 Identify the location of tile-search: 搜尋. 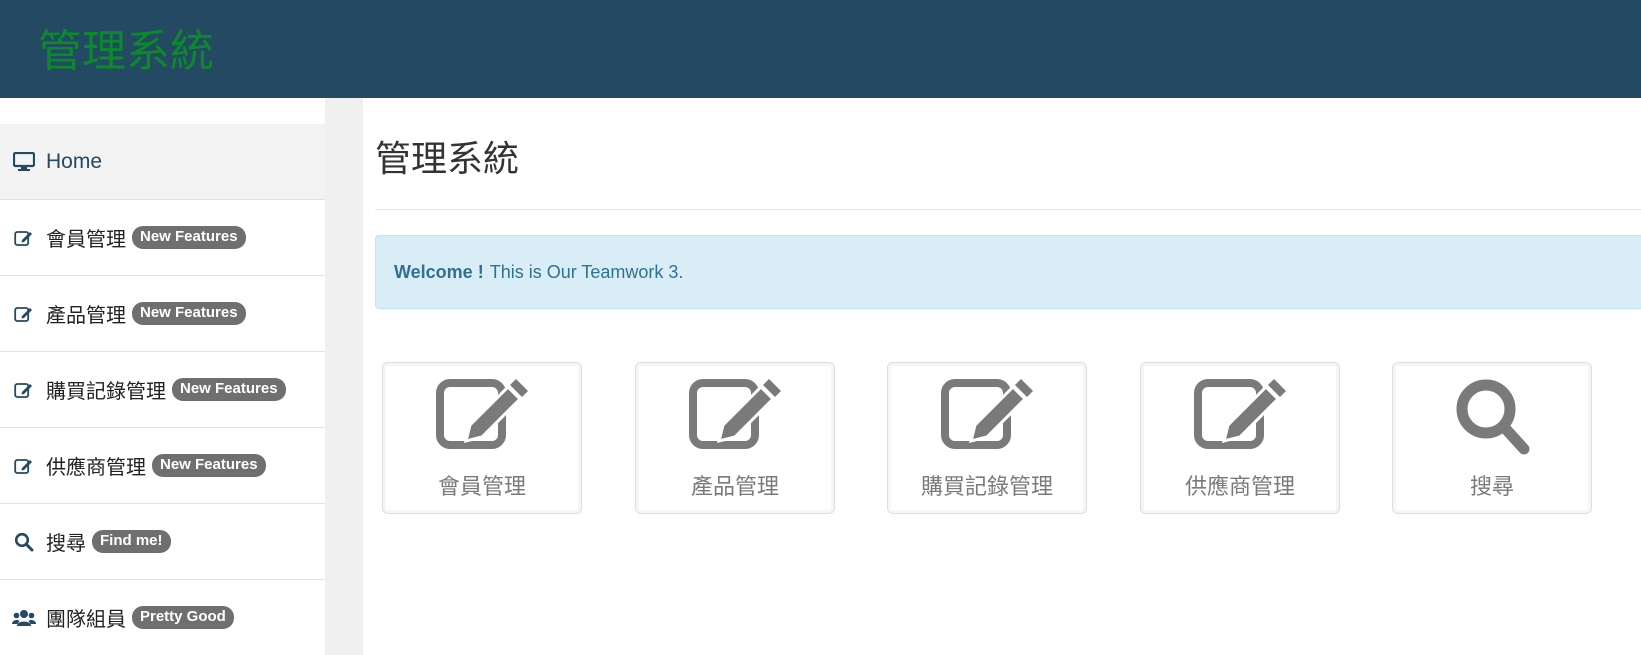
(1492, 438).